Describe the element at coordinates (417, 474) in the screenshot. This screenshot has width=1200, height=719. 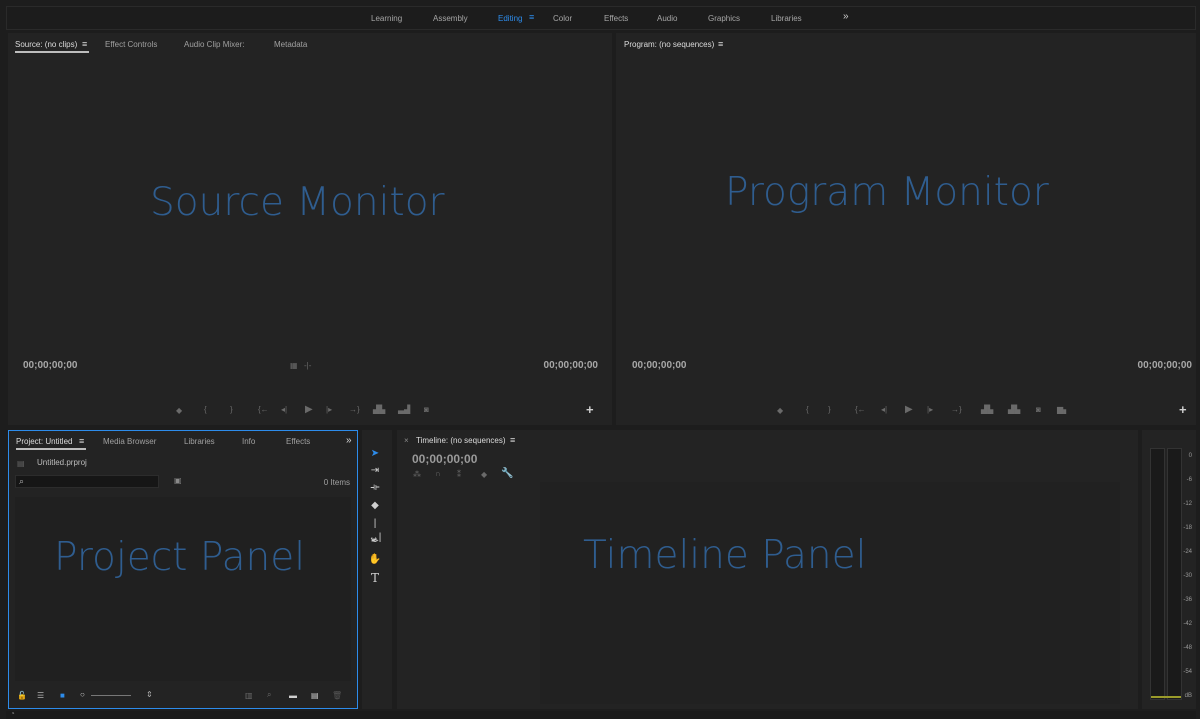
I see `nest-icon: ⁂` at that location.